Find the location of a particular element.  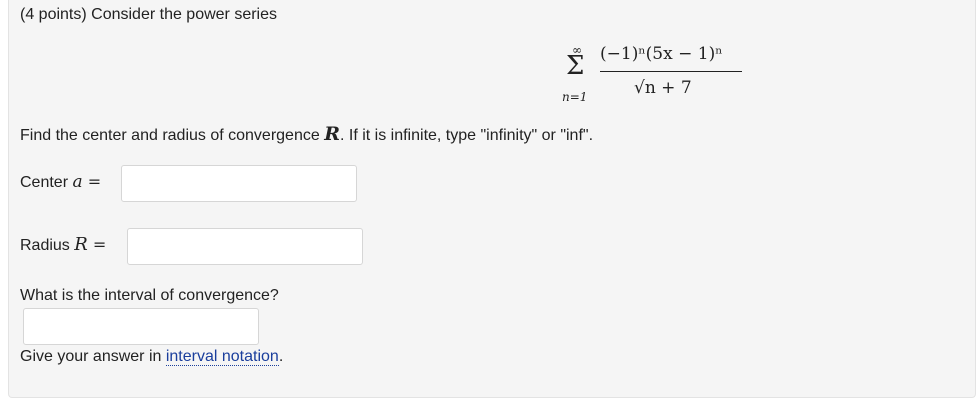

center-label-text: Center is located at coordinates (46, 182).